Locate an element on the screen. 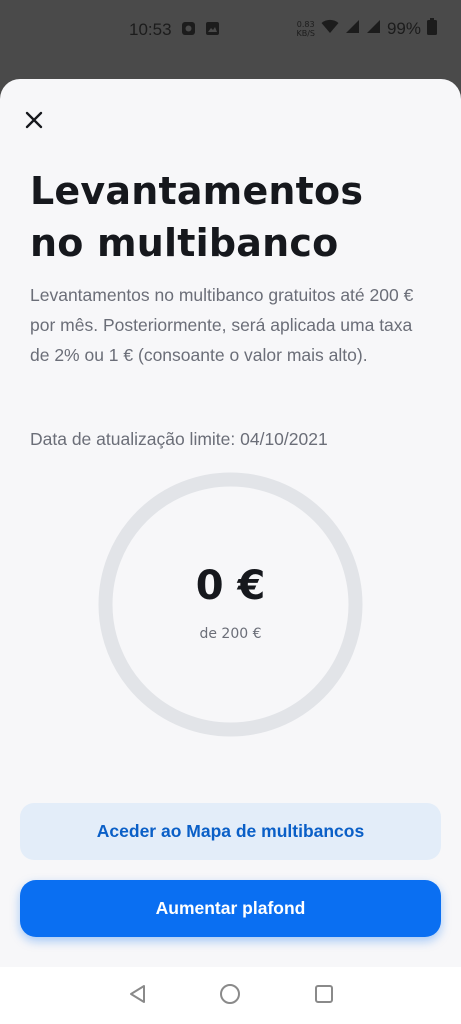 This screenshot has width=461, height=1024. recents-button is located at coordinates (324, 996).